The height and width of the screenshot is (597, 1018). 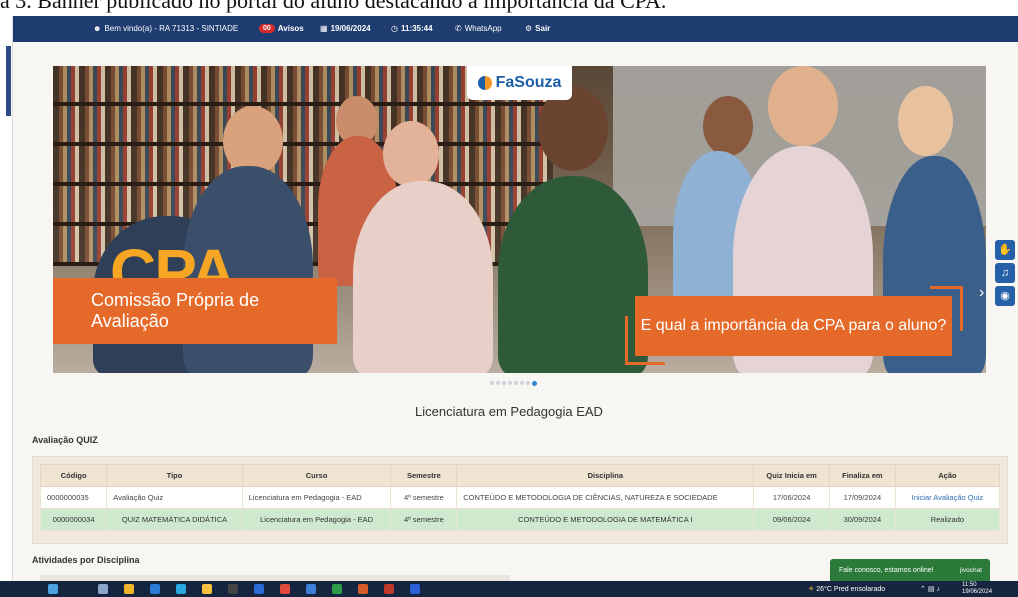 What do you see at coordinates (174, 475) in the screenshot?
I see `col-header-tipo: Tipo` at bounding box center [174, 475].